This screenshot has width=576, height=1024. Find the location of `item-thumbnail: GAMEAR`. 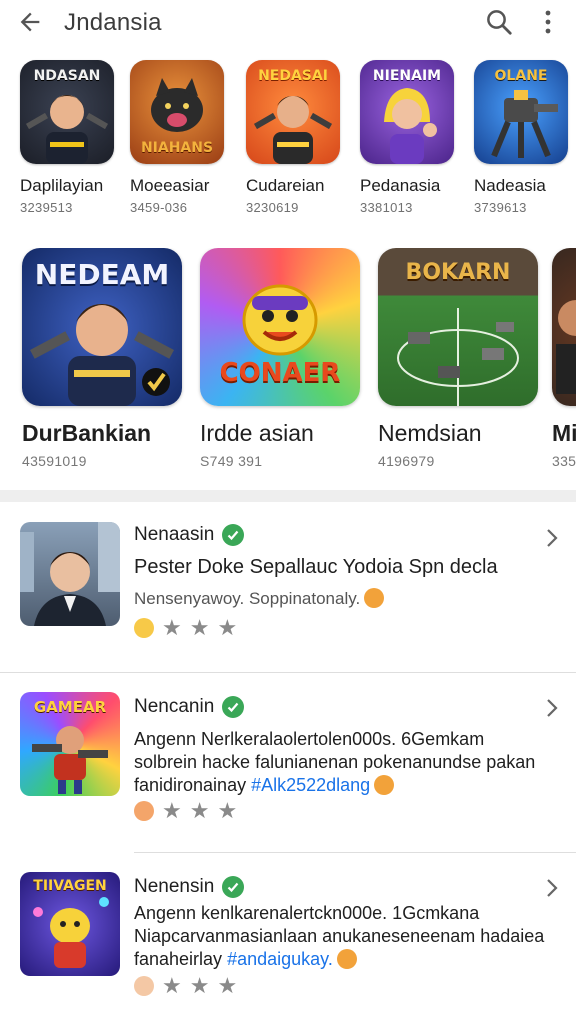

item-thumbnail: GAMEAR is located at coordinates (70, 744).